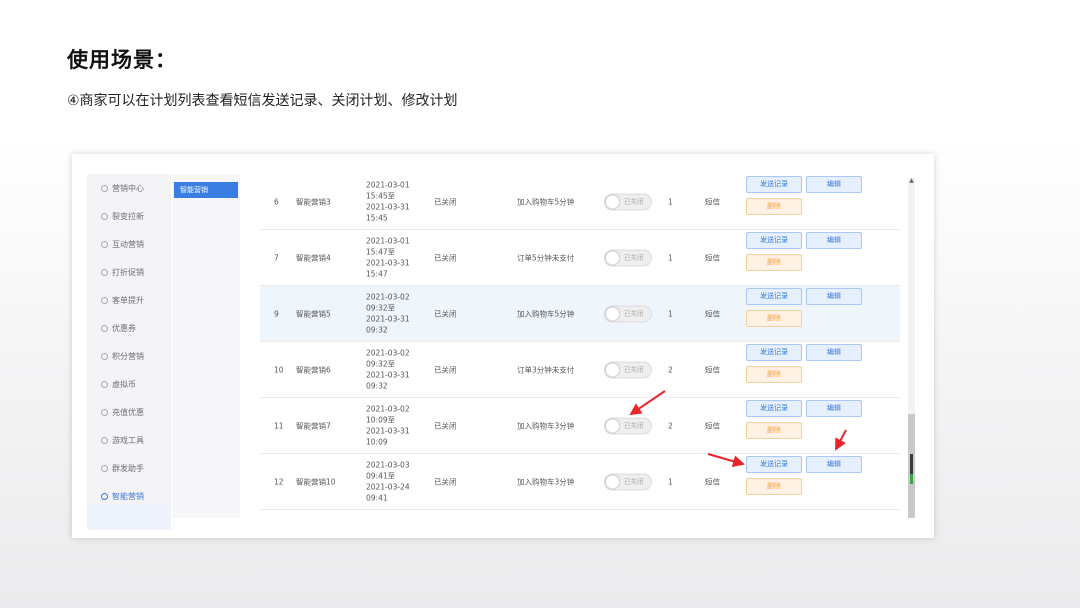  Describe the element at coordinates (313, 201) in the screenshot. I see `plan-name: 智能营销3` at that location.